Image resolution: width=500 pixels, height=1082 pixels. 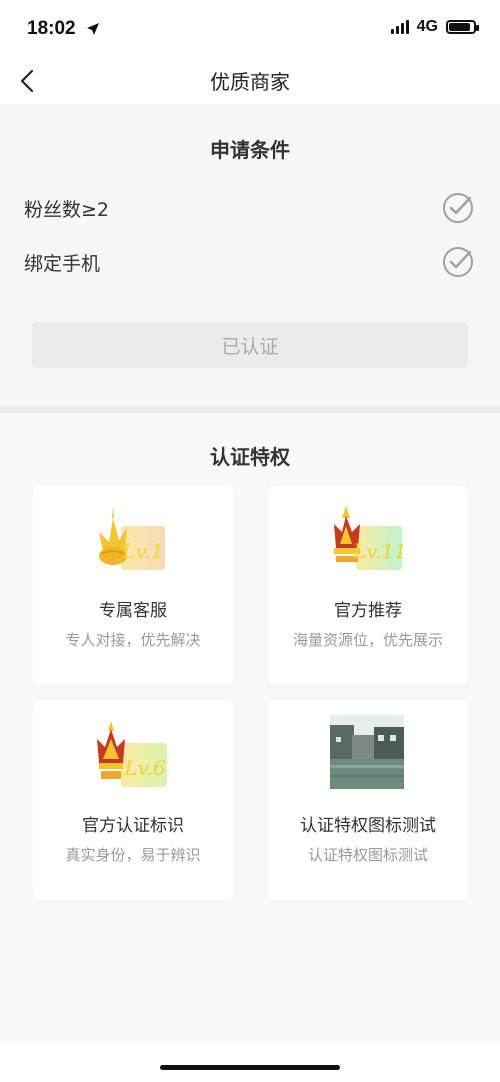 I want to click on signal-icon, so click(x=399, y=27).